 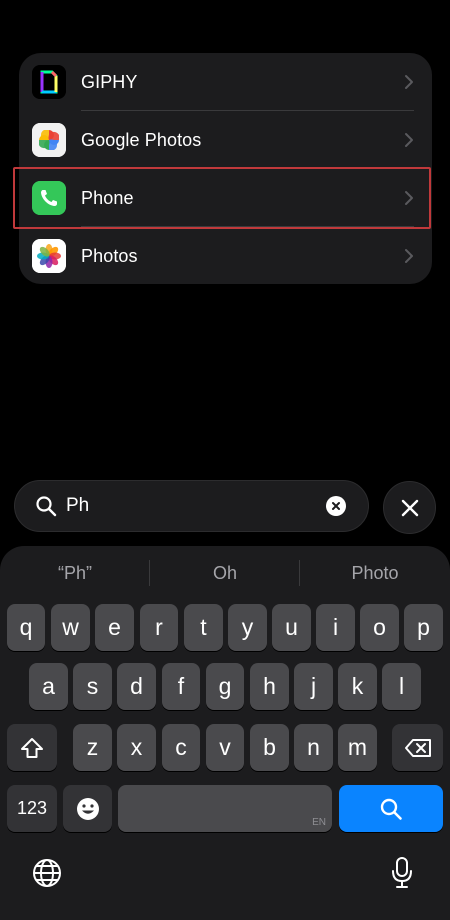 What do you see at coordinates (32, 808) in the screenshot?
I see `numbers-key: 123` at bounding box center [32, 808].